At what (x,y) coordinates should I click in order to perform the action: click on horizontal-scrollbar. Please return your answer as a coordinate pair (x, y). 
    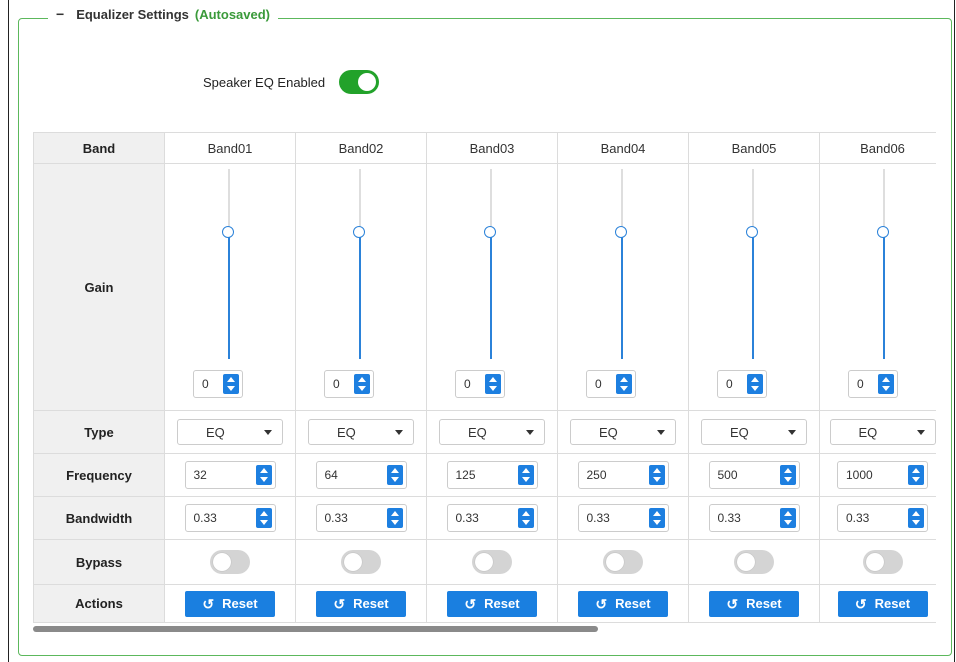
    Looking at the image, I should click on (315, 629).